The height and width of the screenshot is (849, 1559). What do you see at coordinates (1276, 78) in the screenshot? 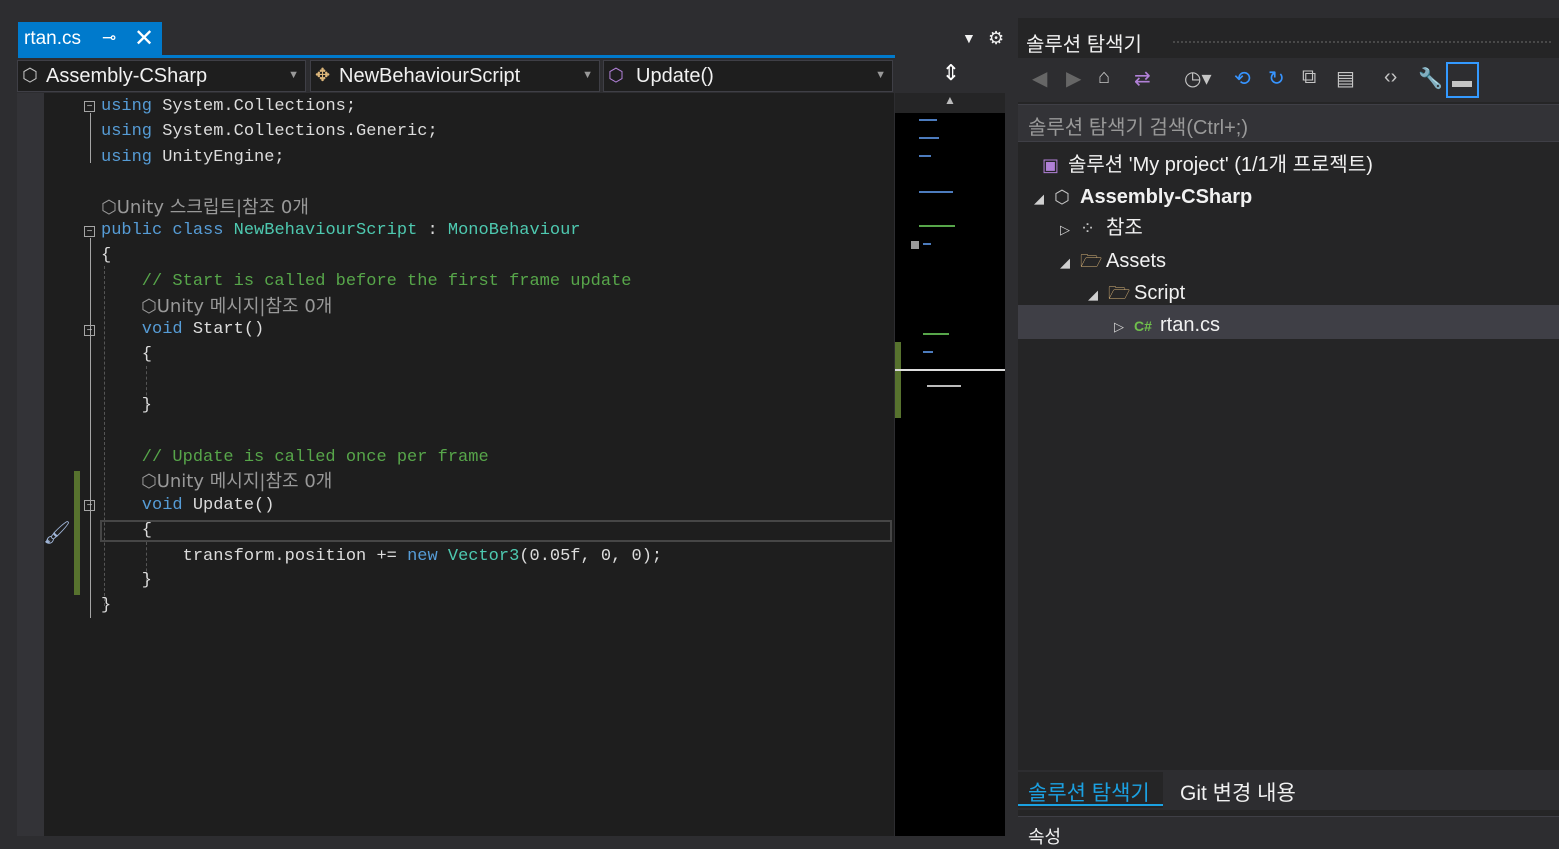
I see `refresh-icon: ↻` at bounding box center [1276, 78].